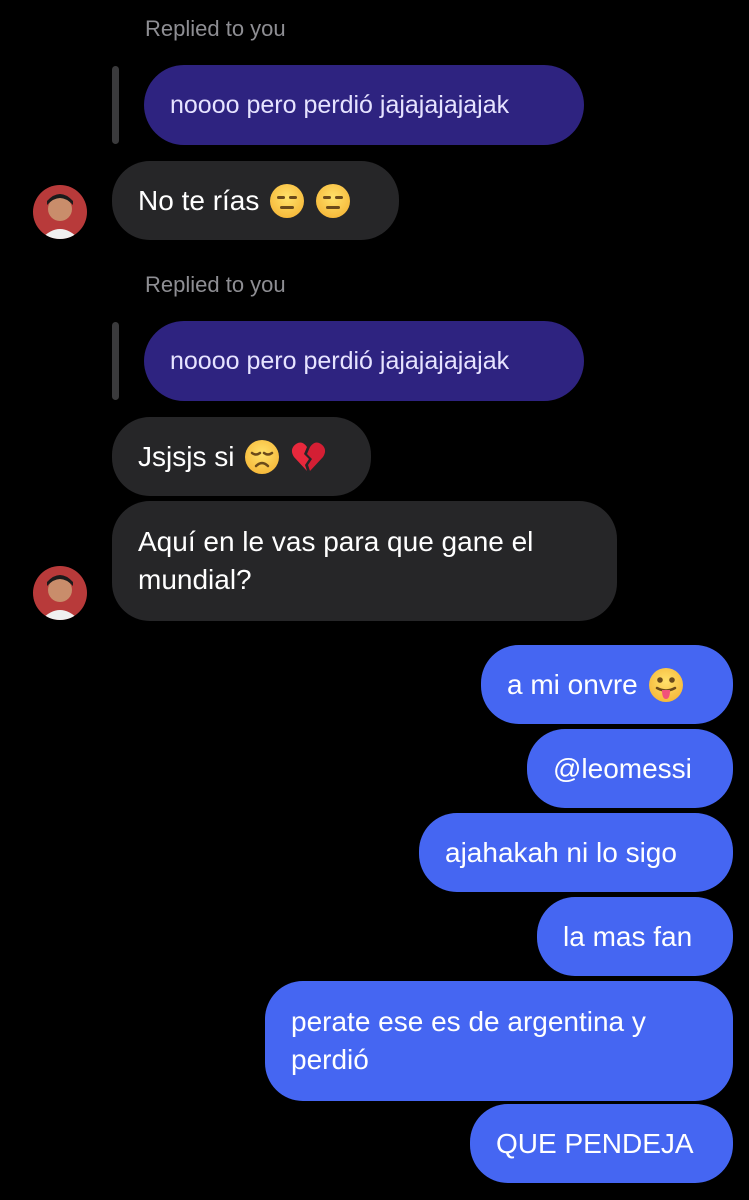 This screenshot has width=749, height=1200. I want to click on message-text: la mas fan, so click(628, 936).